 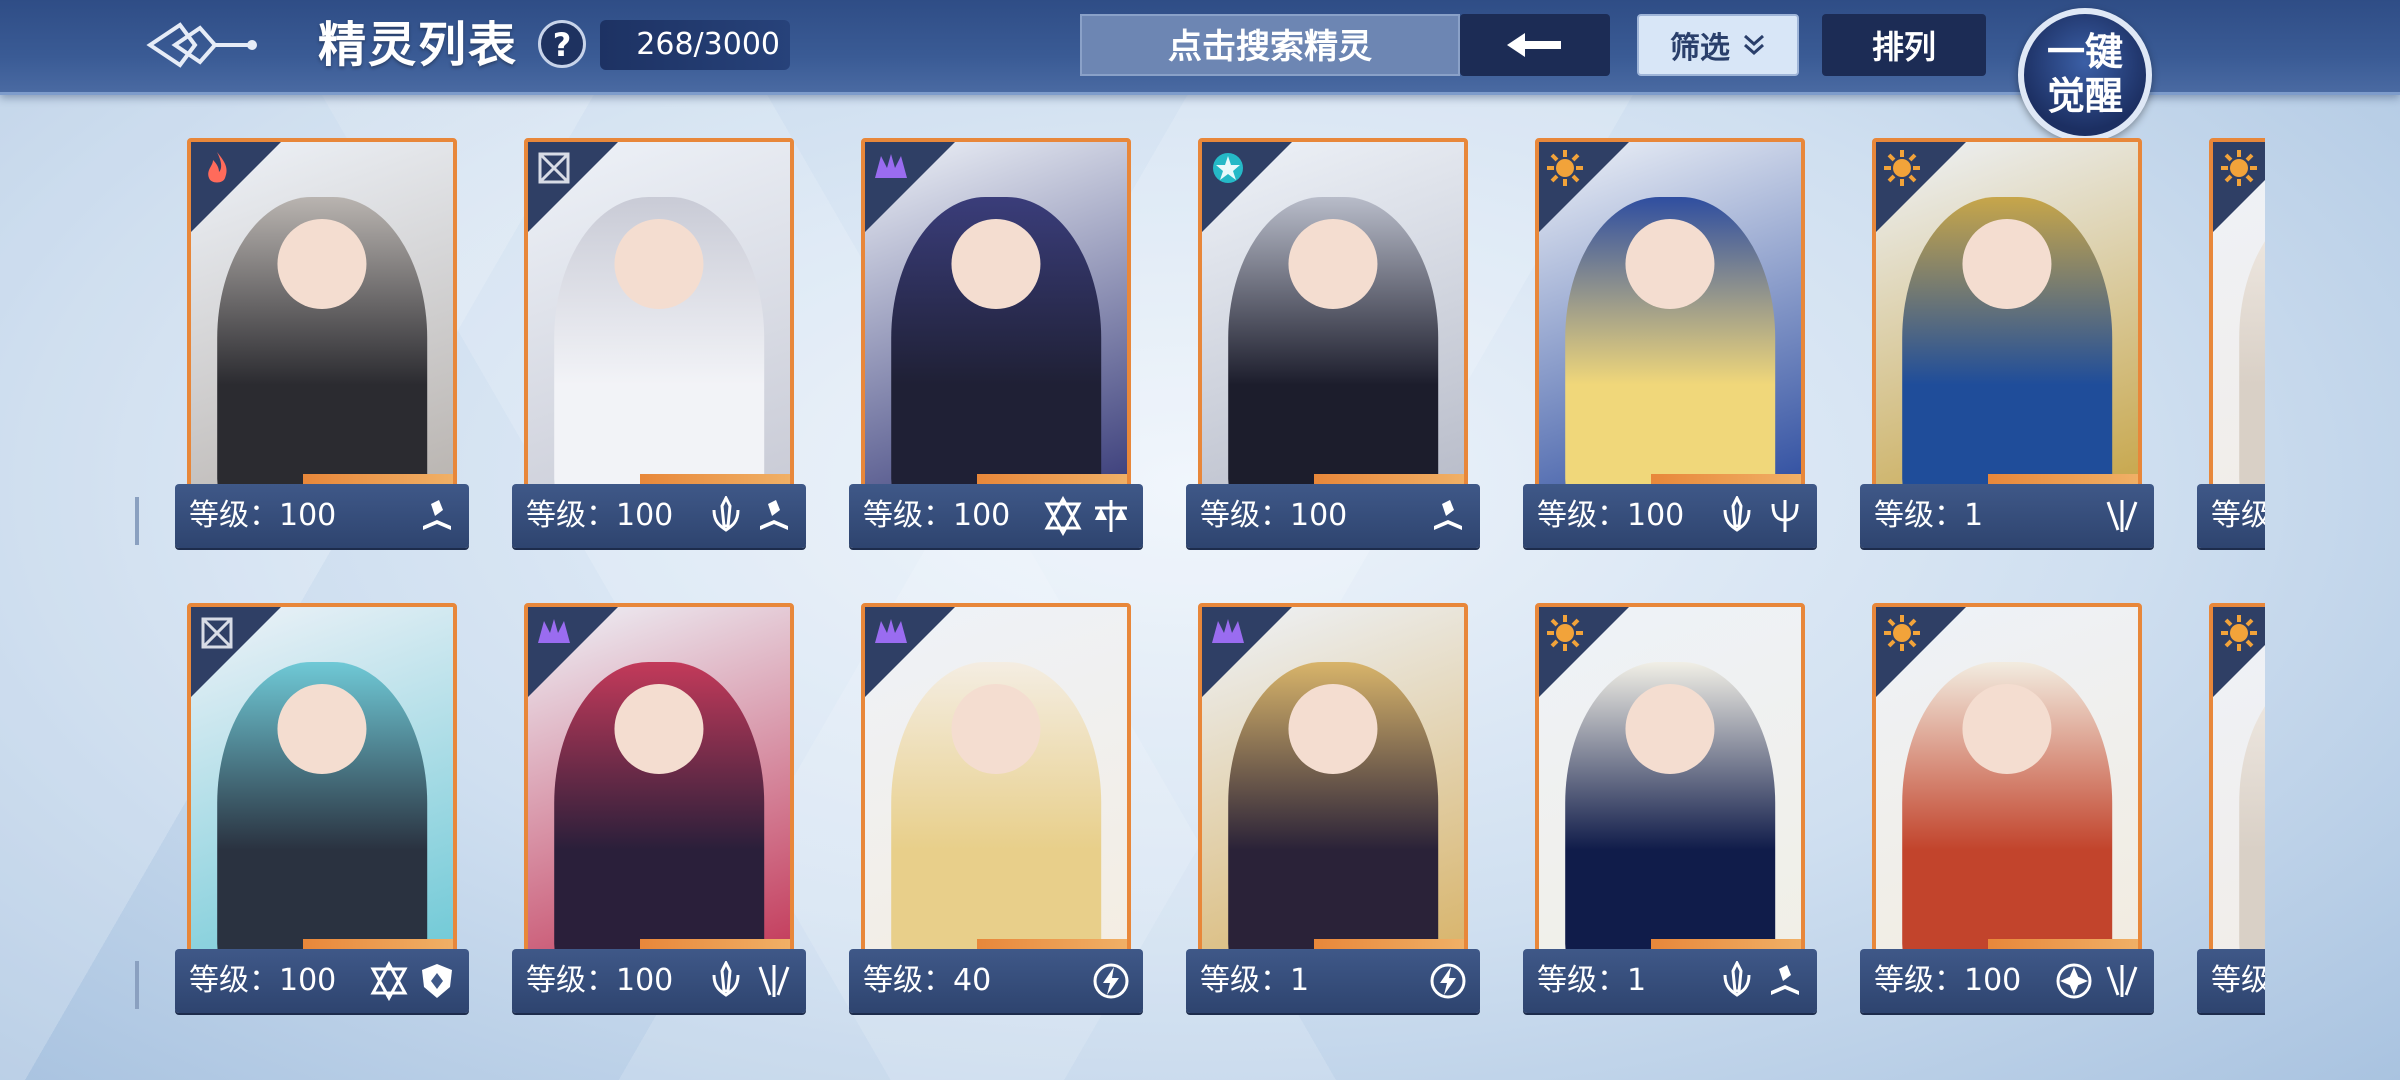 I want to click on filter-button: 筛选, so click(x=1718, y=45).